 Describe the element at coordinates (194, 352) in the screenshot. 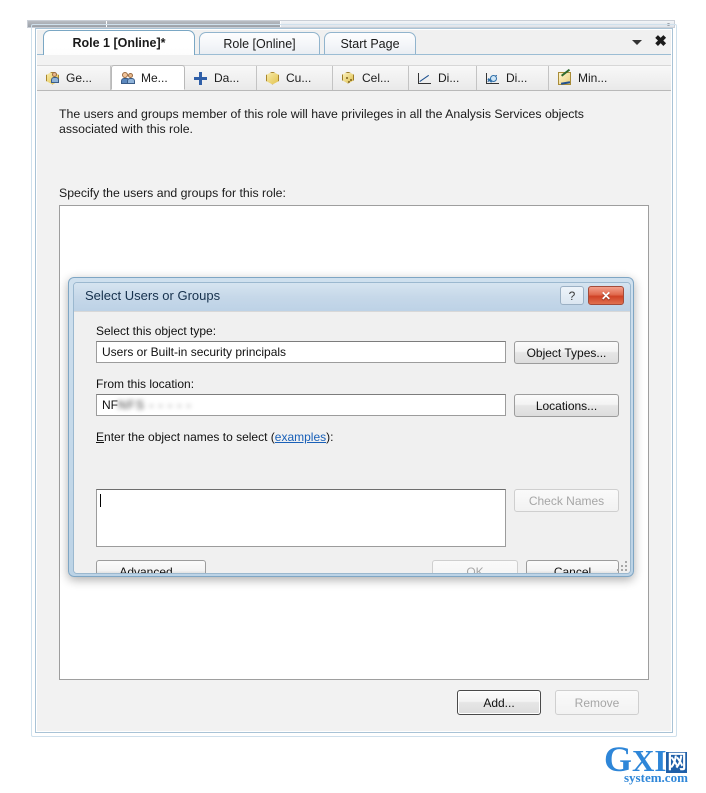

I see `object-type-value: Users or Built-in security principals` at that location.